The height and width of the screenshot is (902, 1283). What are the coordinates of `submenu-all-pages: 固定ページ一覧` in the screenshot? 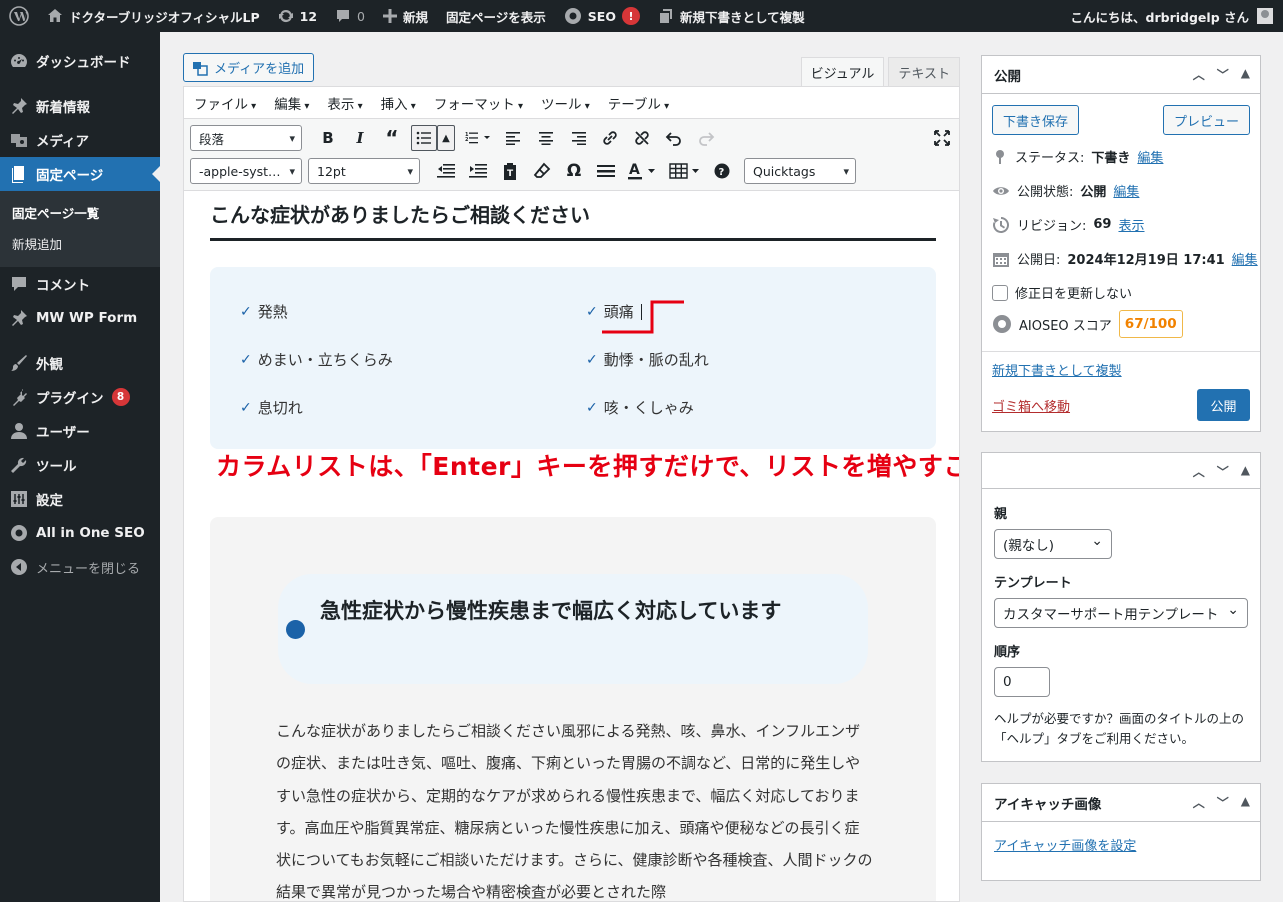 It's located at (80, 212).